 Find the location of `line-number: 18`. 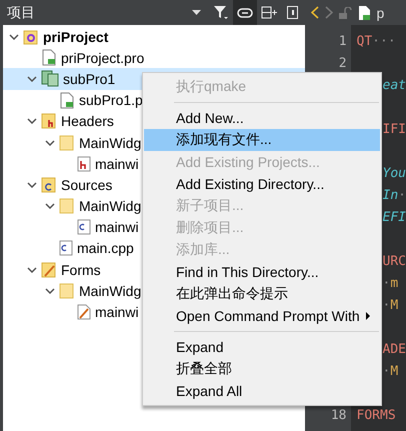

line-number: 18 is located at coordinates (338, 415).